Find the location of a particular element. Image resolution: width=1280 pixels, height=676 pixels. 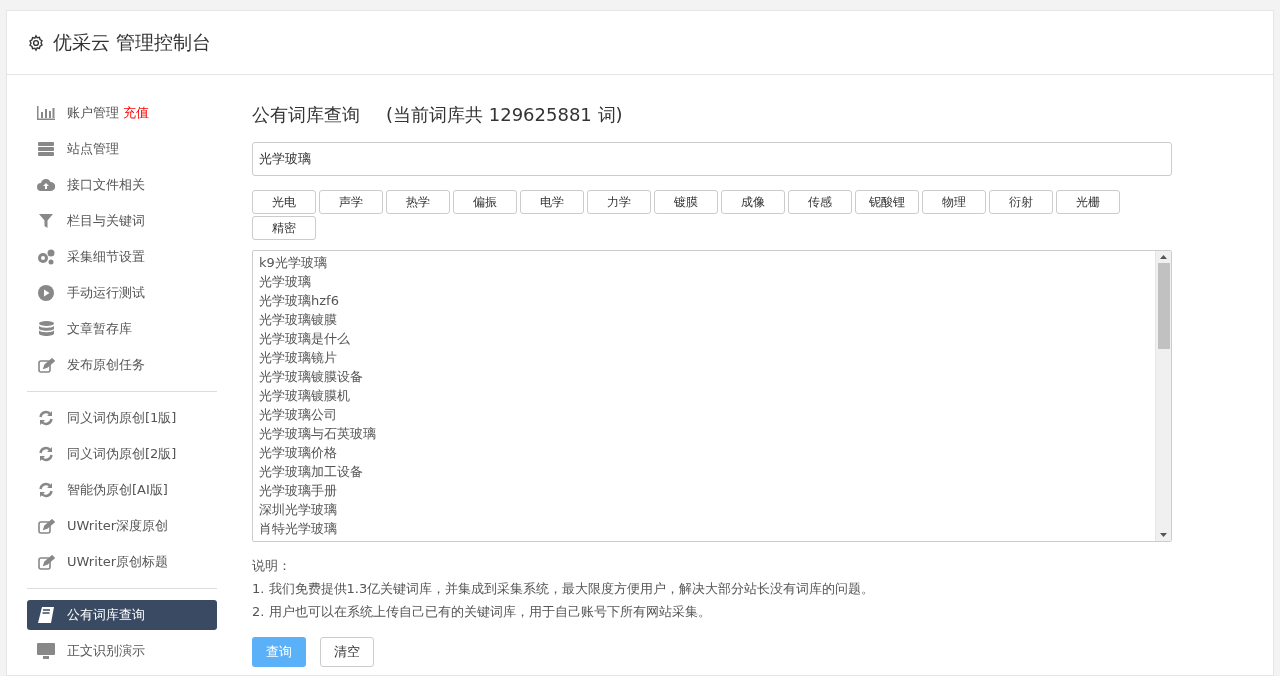

sidebar-item-label: 正文识别演示 is located at coordinates (106, 651).